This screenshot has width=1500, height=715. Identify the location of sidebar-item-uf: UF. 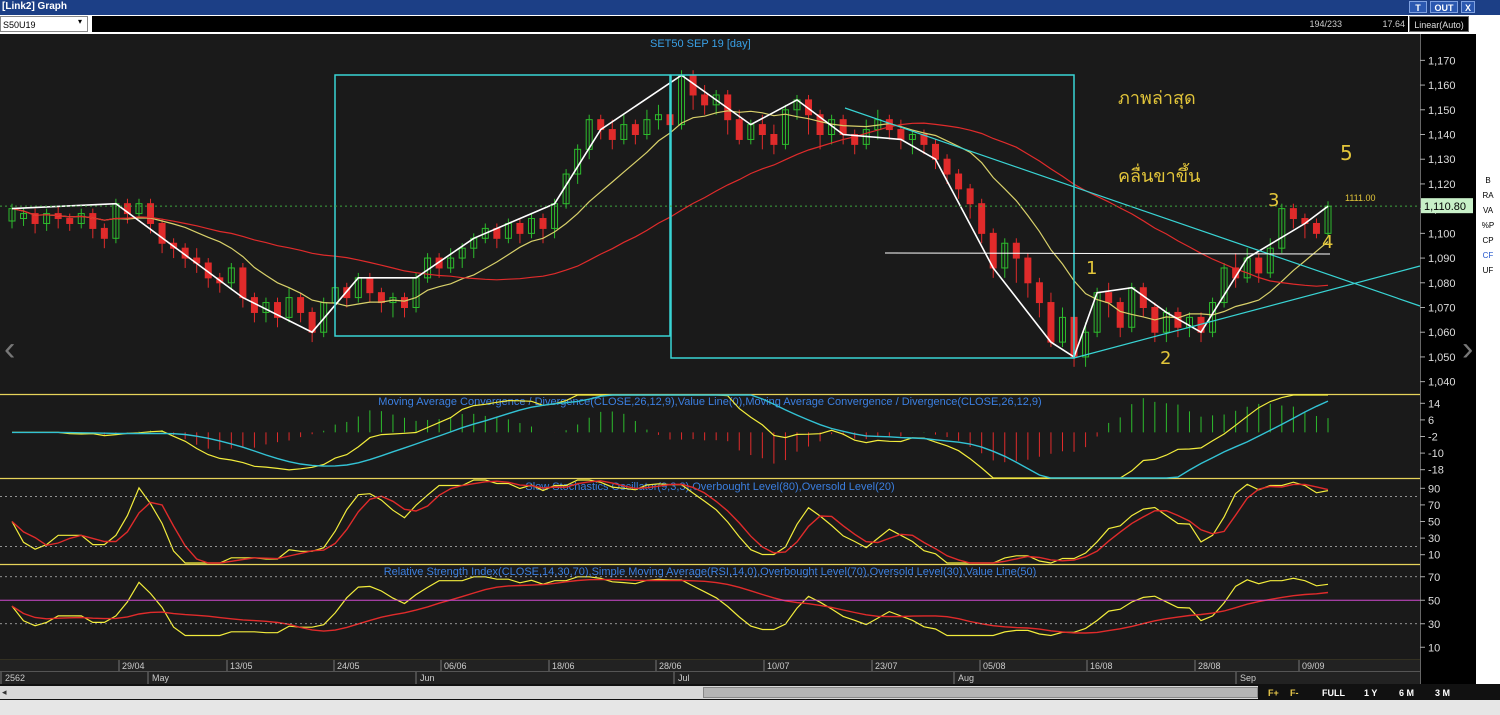
(1488, 270).